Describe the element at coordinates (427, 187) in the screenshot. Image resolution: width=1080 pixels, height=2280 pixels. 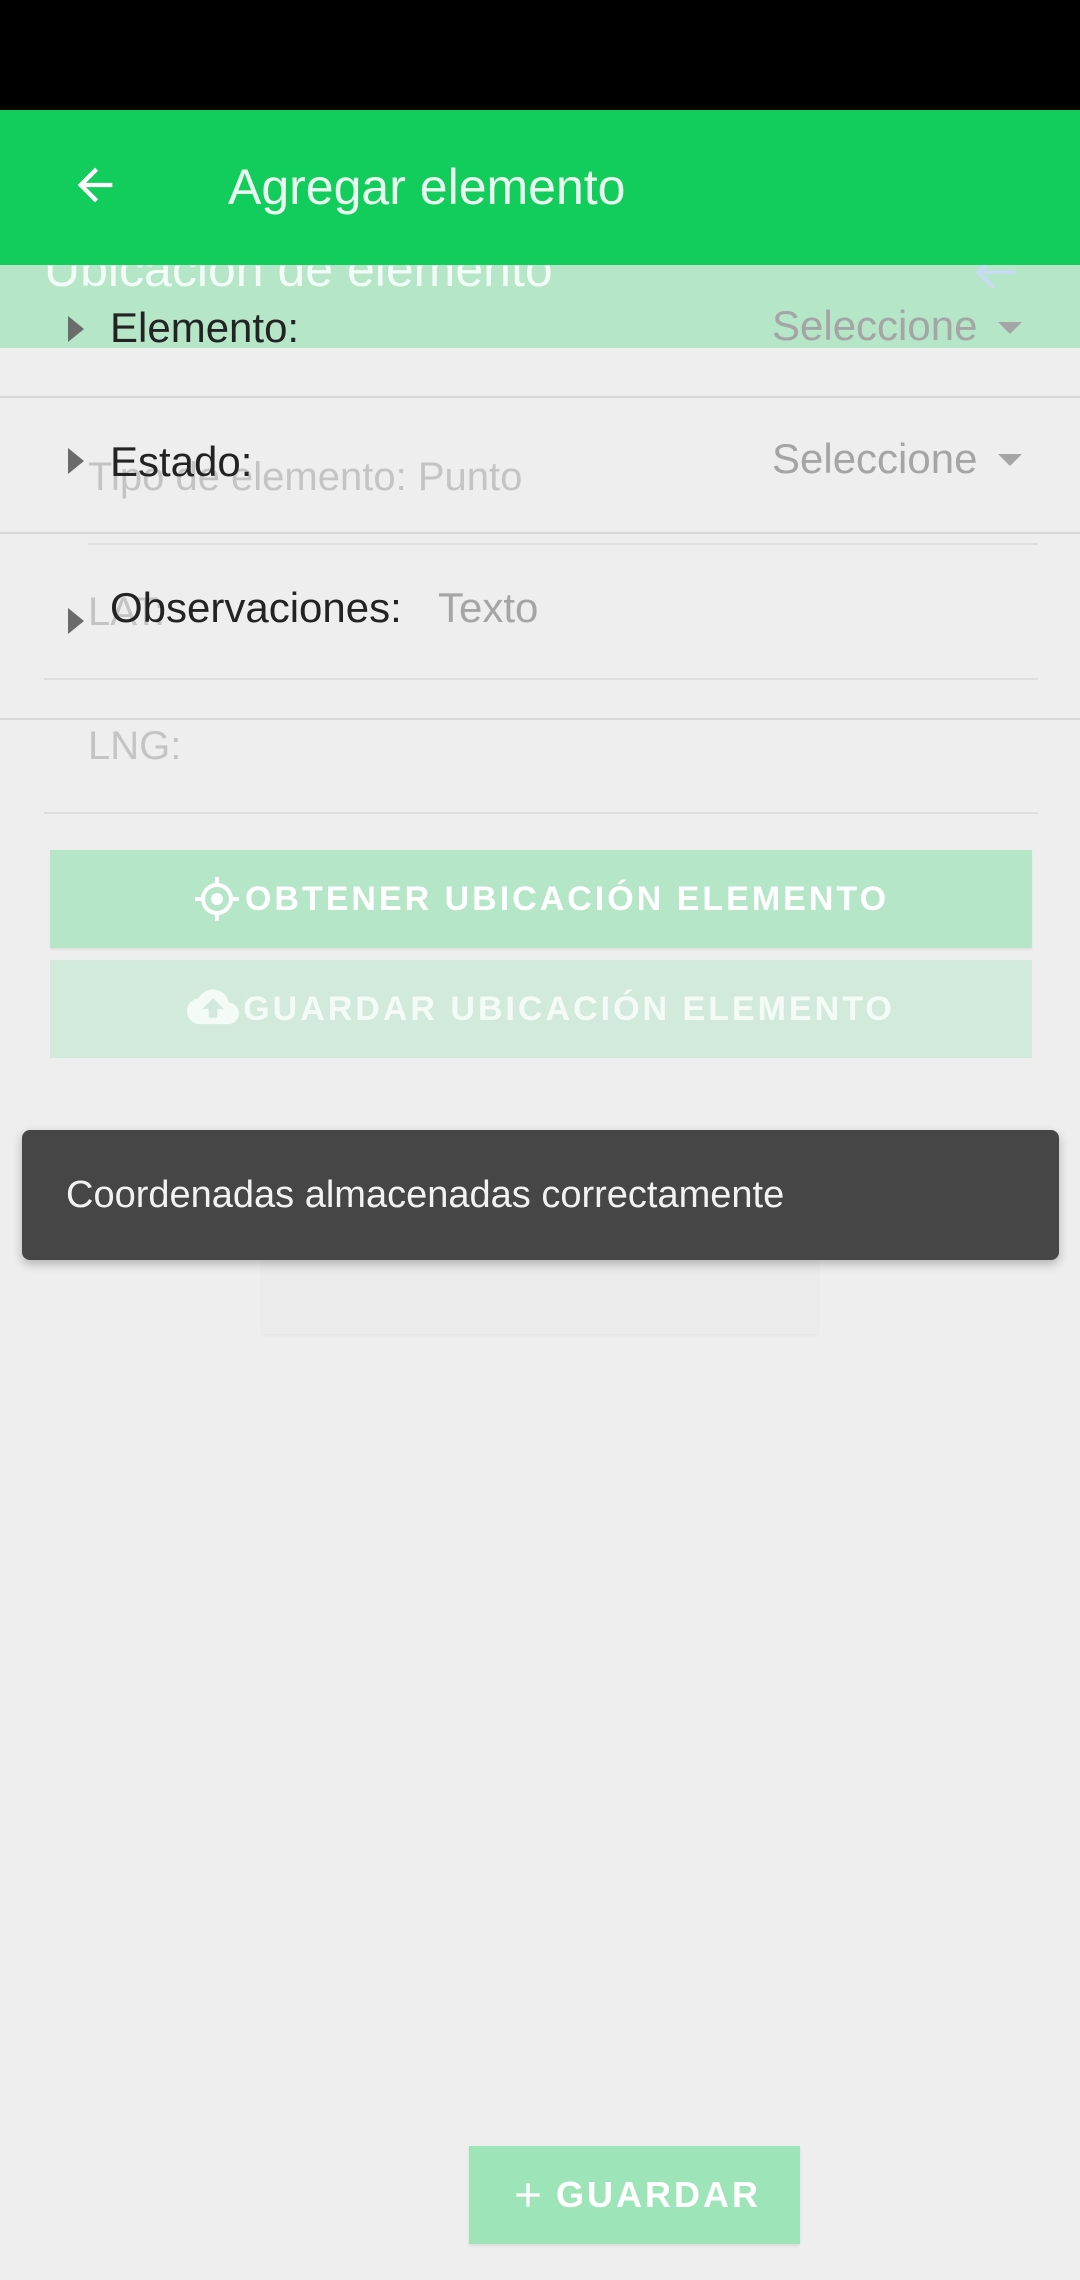
I see `page-title: Agregar elemento` at that location.